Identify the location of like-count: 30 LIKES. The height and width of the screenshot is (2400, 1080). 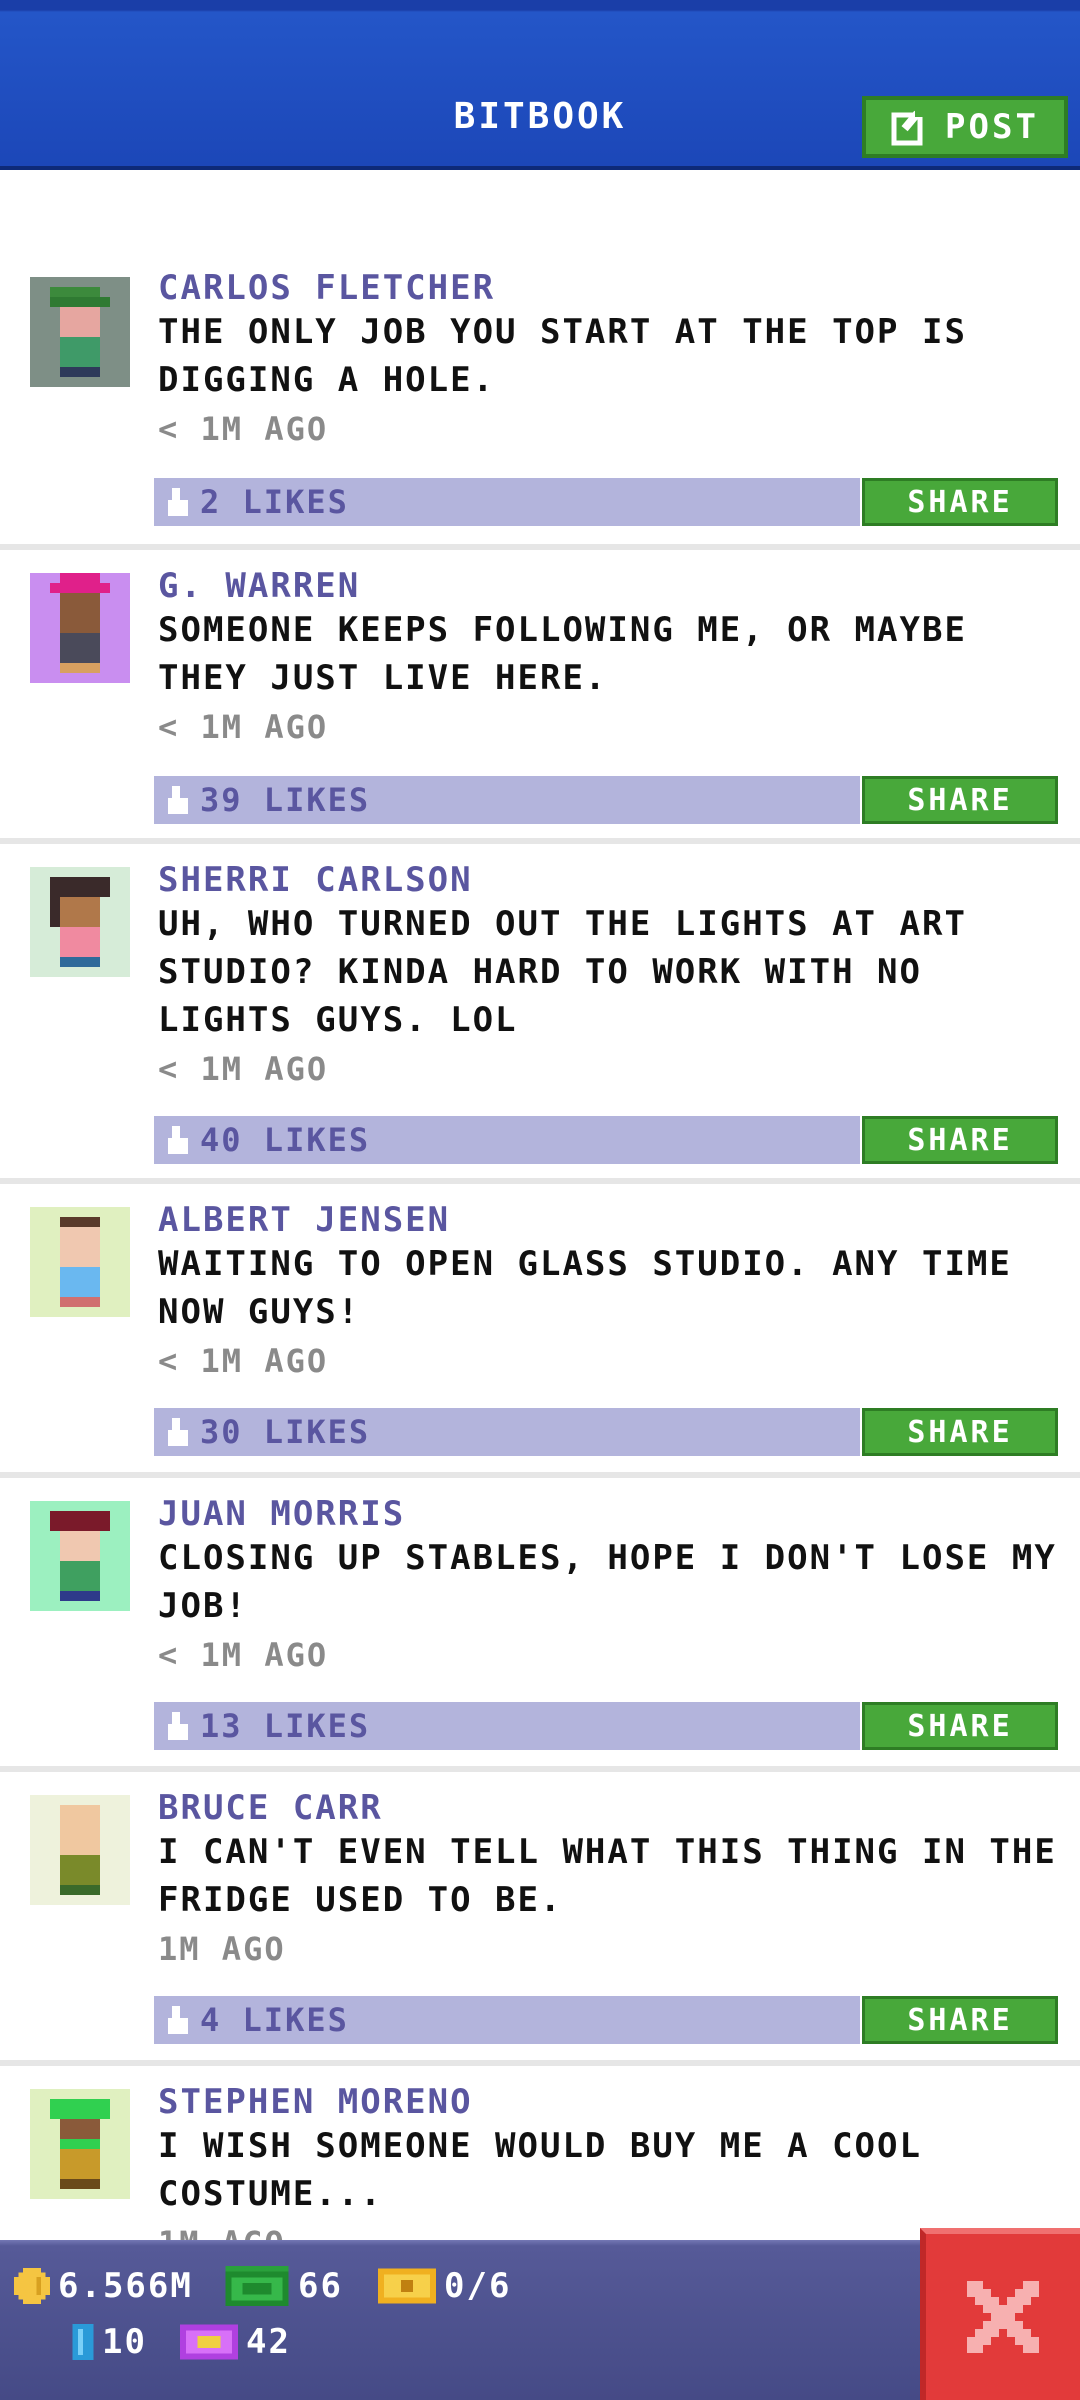
(285, 1432).